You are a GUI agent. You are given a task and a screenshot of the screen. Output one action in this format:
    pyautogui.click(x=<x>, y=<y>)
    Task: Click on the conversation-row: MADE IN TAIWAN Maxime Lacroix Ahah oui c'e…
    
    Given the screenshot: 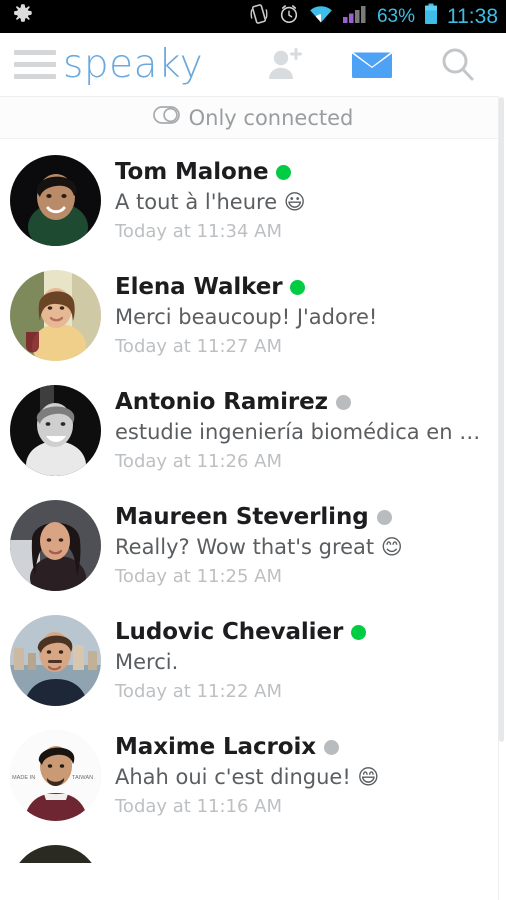 What is the action you would take?
    pyautogui.click(x=253, y=775)
    